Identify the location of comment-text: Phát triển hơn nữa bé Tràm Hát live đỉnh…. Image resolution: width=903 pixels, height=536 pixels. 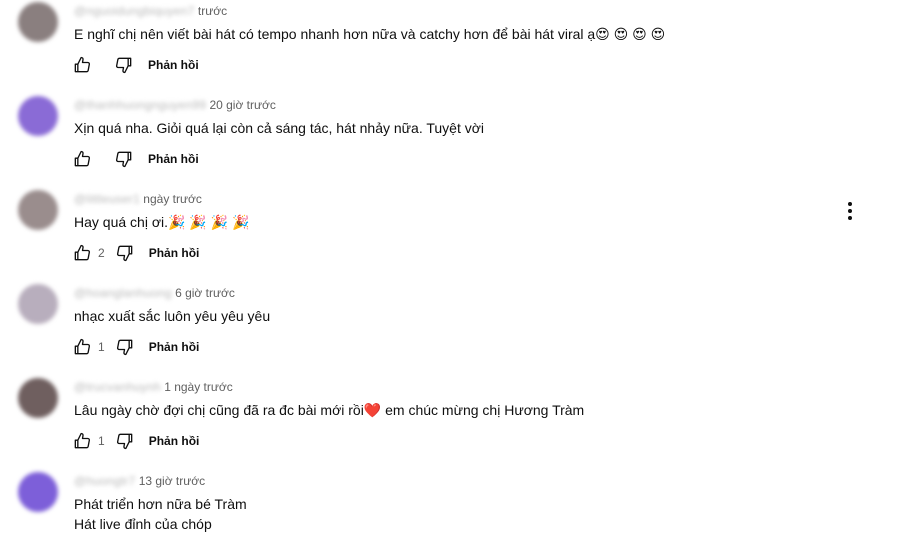
(160, 514).